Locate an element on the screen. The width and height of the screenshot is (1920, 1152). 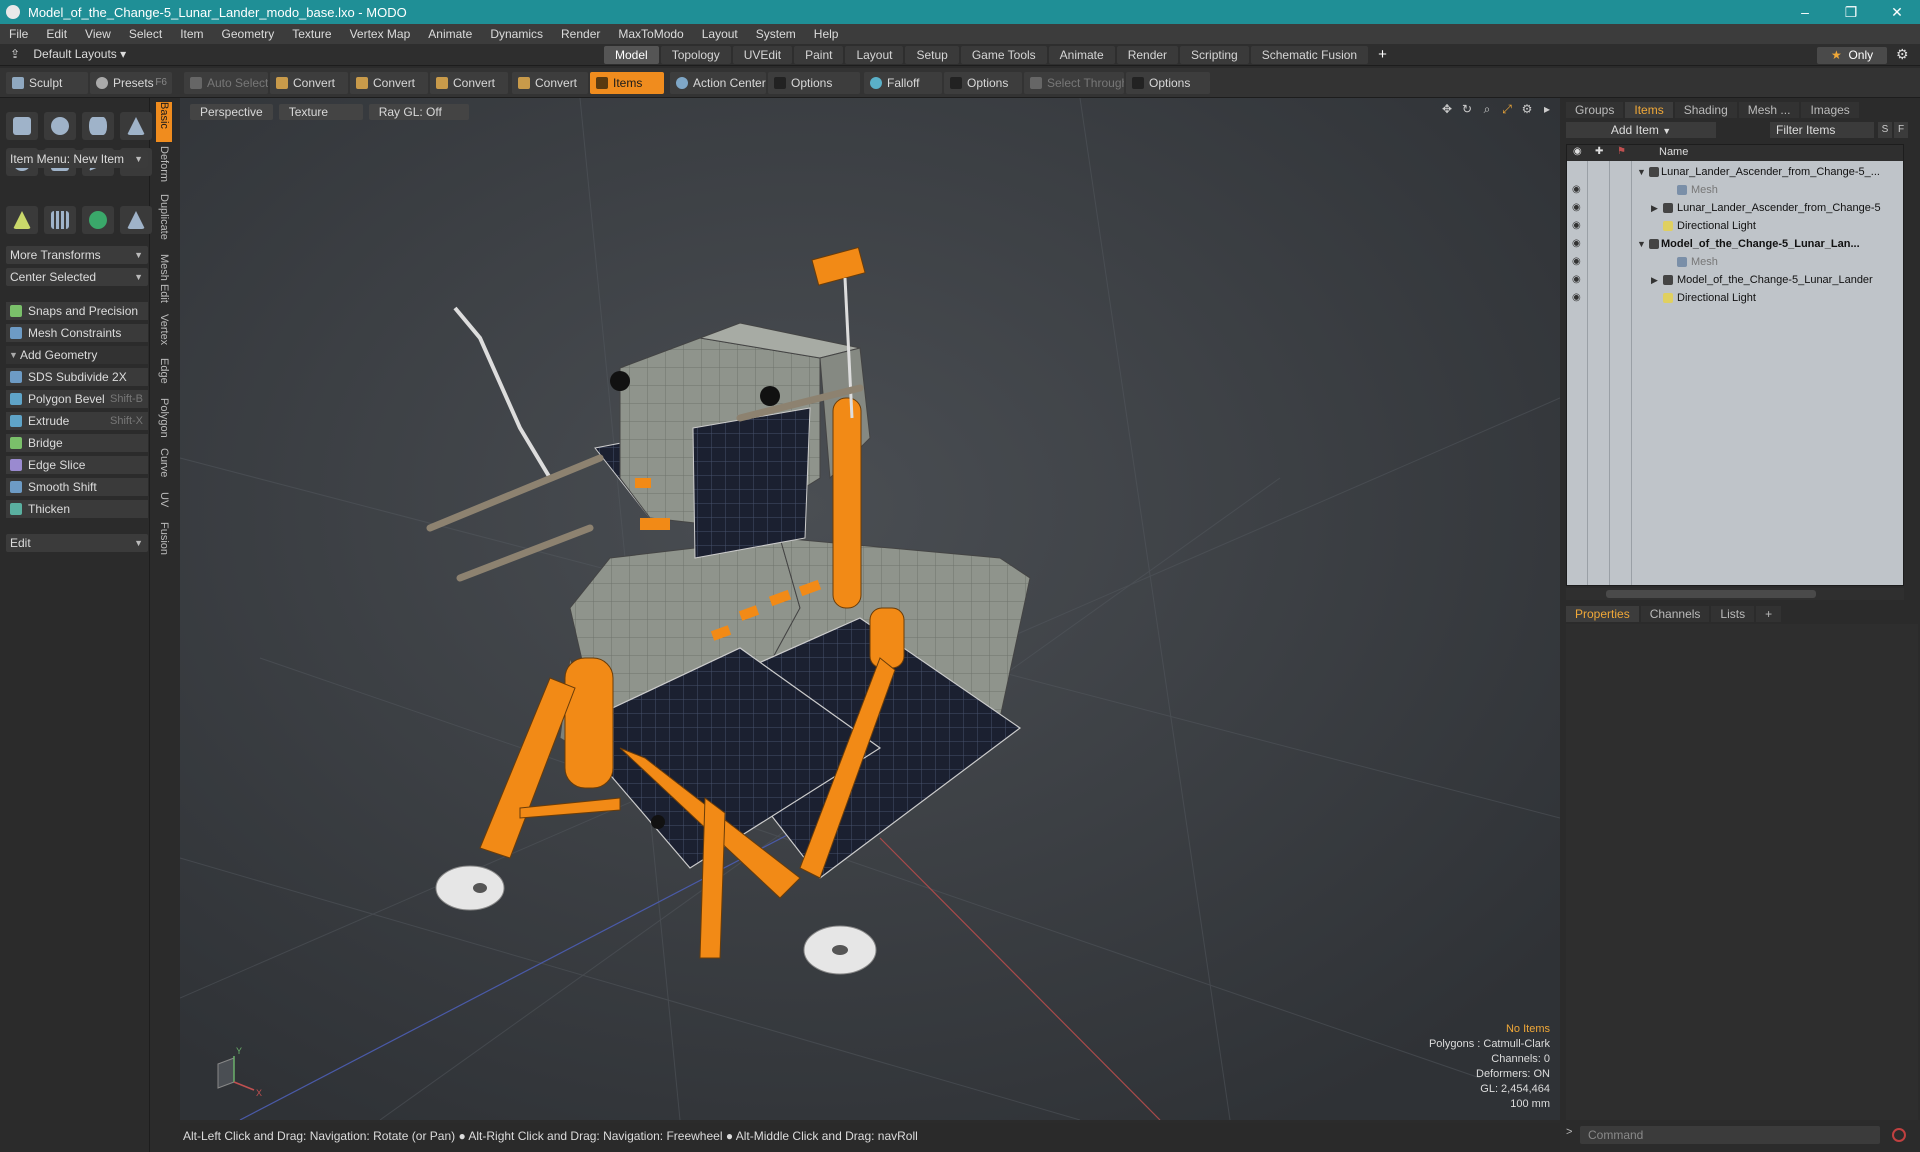
falloff-button: Falloff is located at coordinates (903, 83).